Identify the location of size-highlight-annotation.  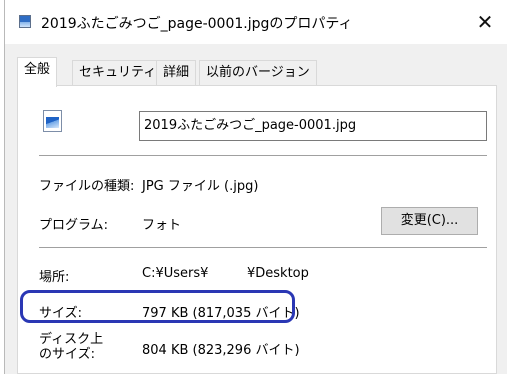
(157, 306).